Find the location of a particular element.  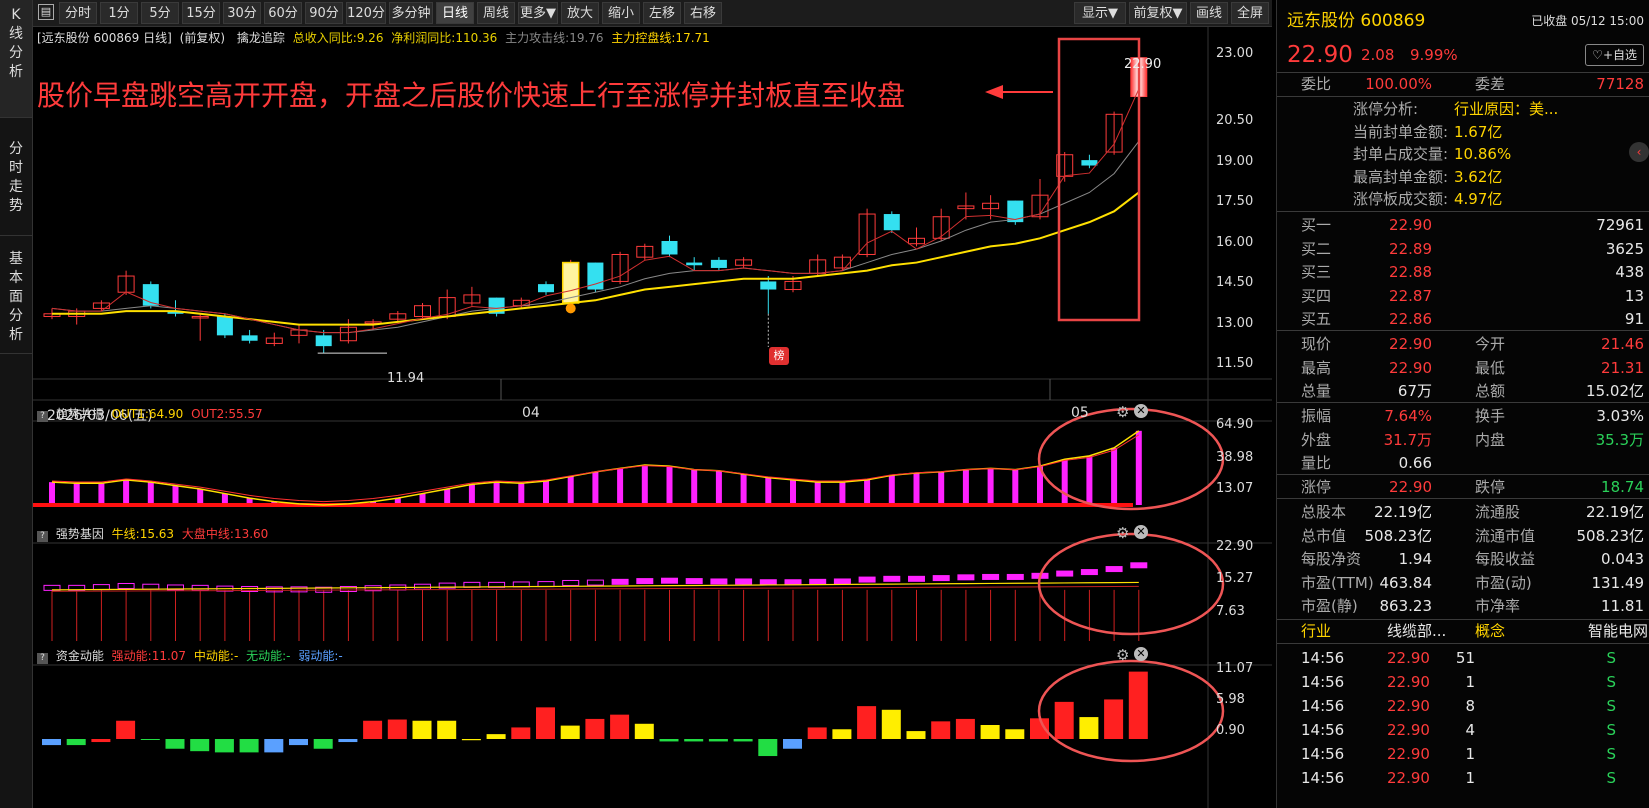

price-change: 2.08 is located at coordinates (1378, 55).